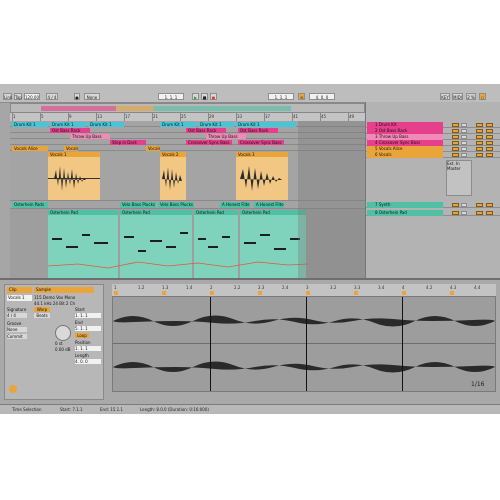 This screenshot has height=500, width=500. Describe the element at coordinates (445, 96) in the screenshot. I see `key-map-button: KEY` at that location.